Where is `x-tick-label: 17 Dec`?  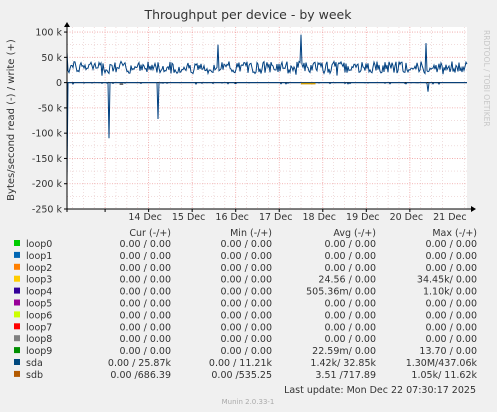 x-tick-label: 17 Dec is located at coordinates (276, 217).